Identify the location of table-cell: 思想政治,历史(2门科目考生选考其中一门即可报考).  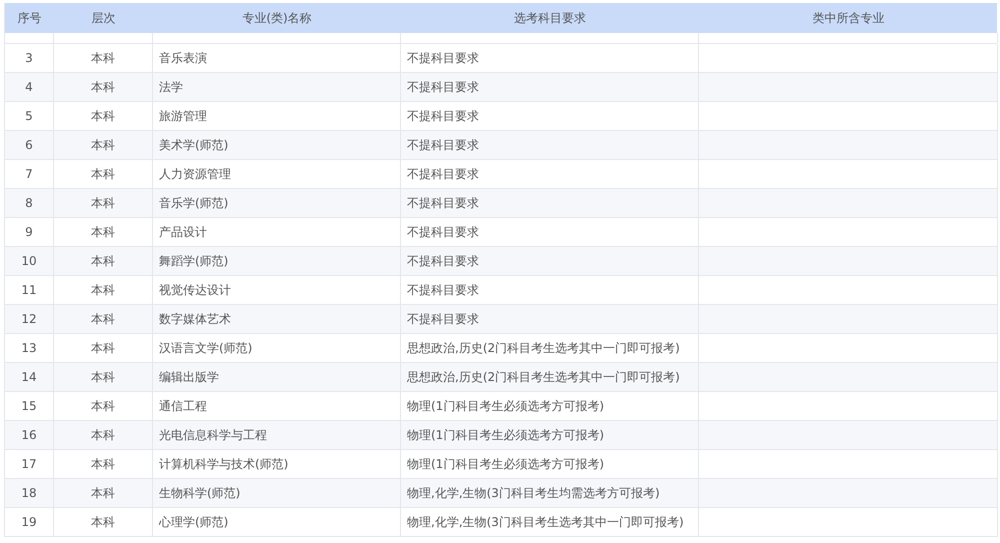
(550, 377).